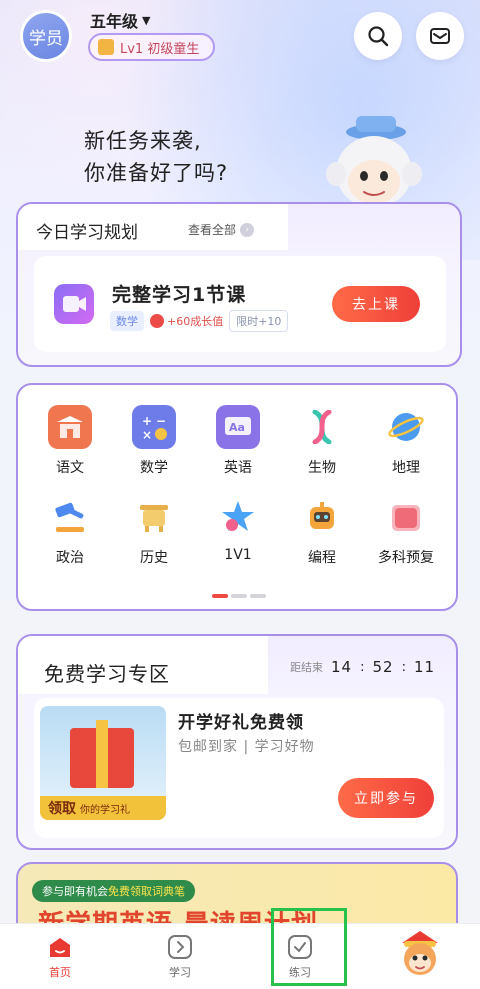 This screenshot has height=989, width=480. I want to click on level-icon, so click(106, 47).